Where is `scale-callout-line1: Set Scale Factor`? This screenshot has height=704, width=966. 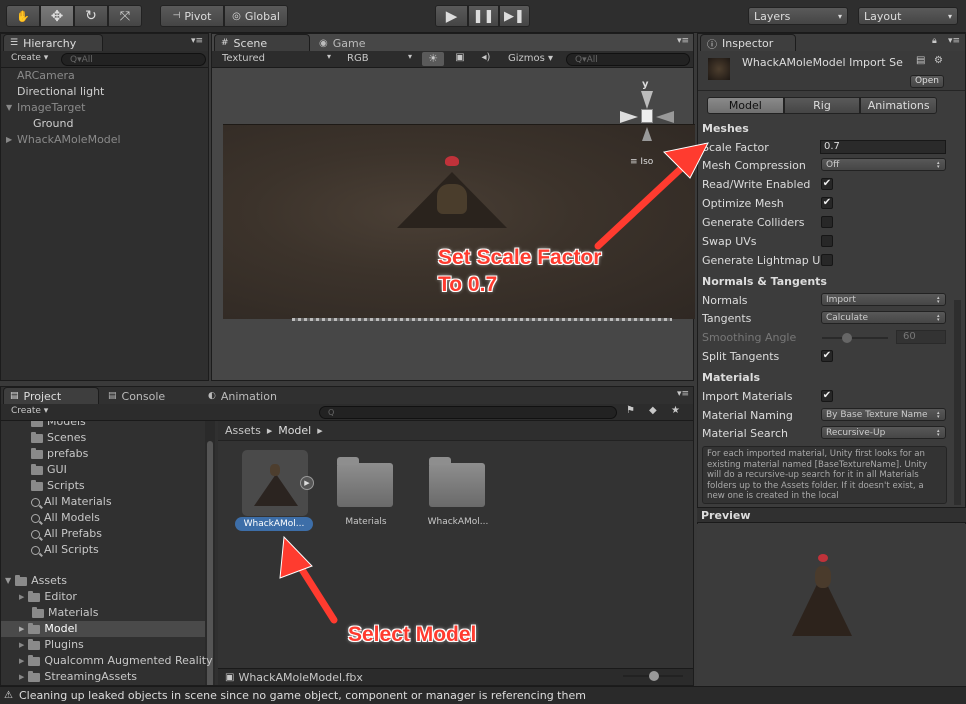 scale-callout-line1: Set Scale Factor is located at coordinates (520, 257).